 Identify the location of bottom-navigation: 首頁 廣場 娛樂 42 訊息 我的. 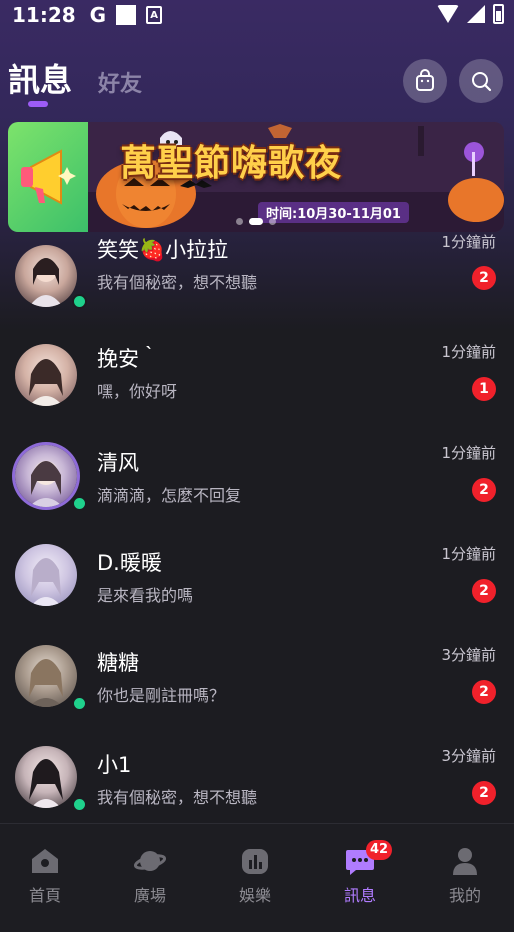
(257, 877).